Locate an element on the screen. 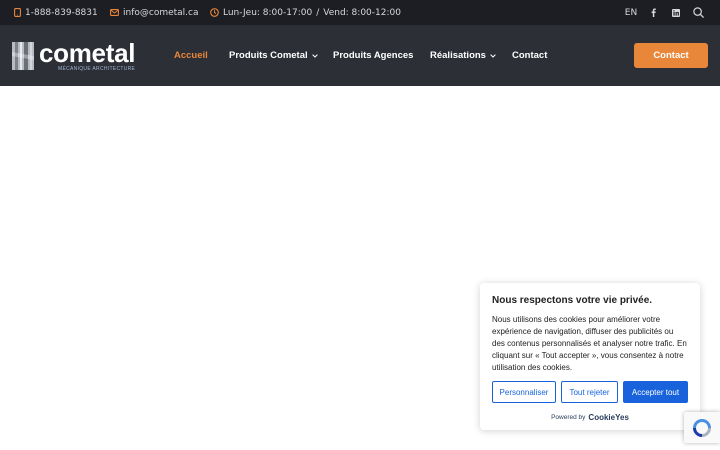  hours-weekdays: Lun-Jeu: 8:00-17:00 is located at coordinates (268, 12).